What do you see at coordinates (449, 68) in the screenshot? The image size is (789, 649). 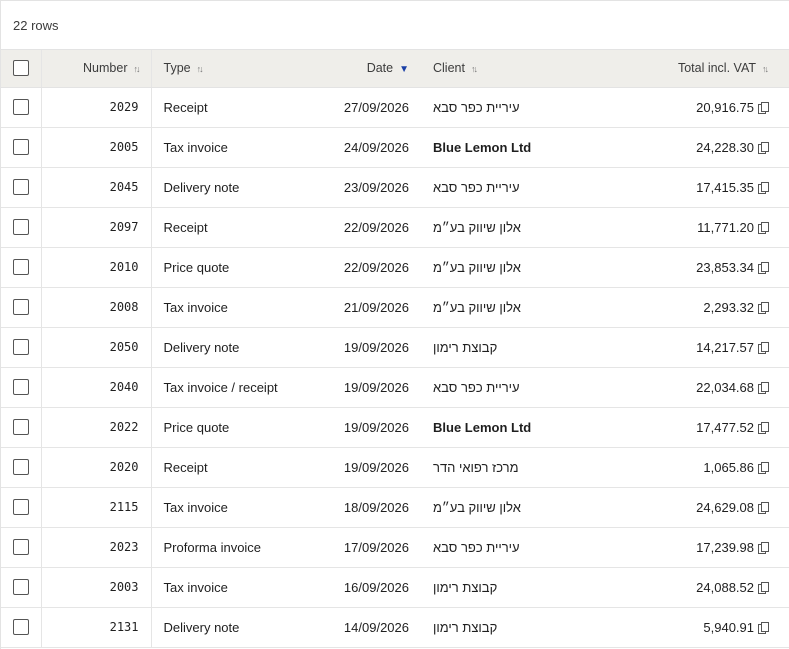 I see `header-client-label: Client` at bounding box center [449, 68].